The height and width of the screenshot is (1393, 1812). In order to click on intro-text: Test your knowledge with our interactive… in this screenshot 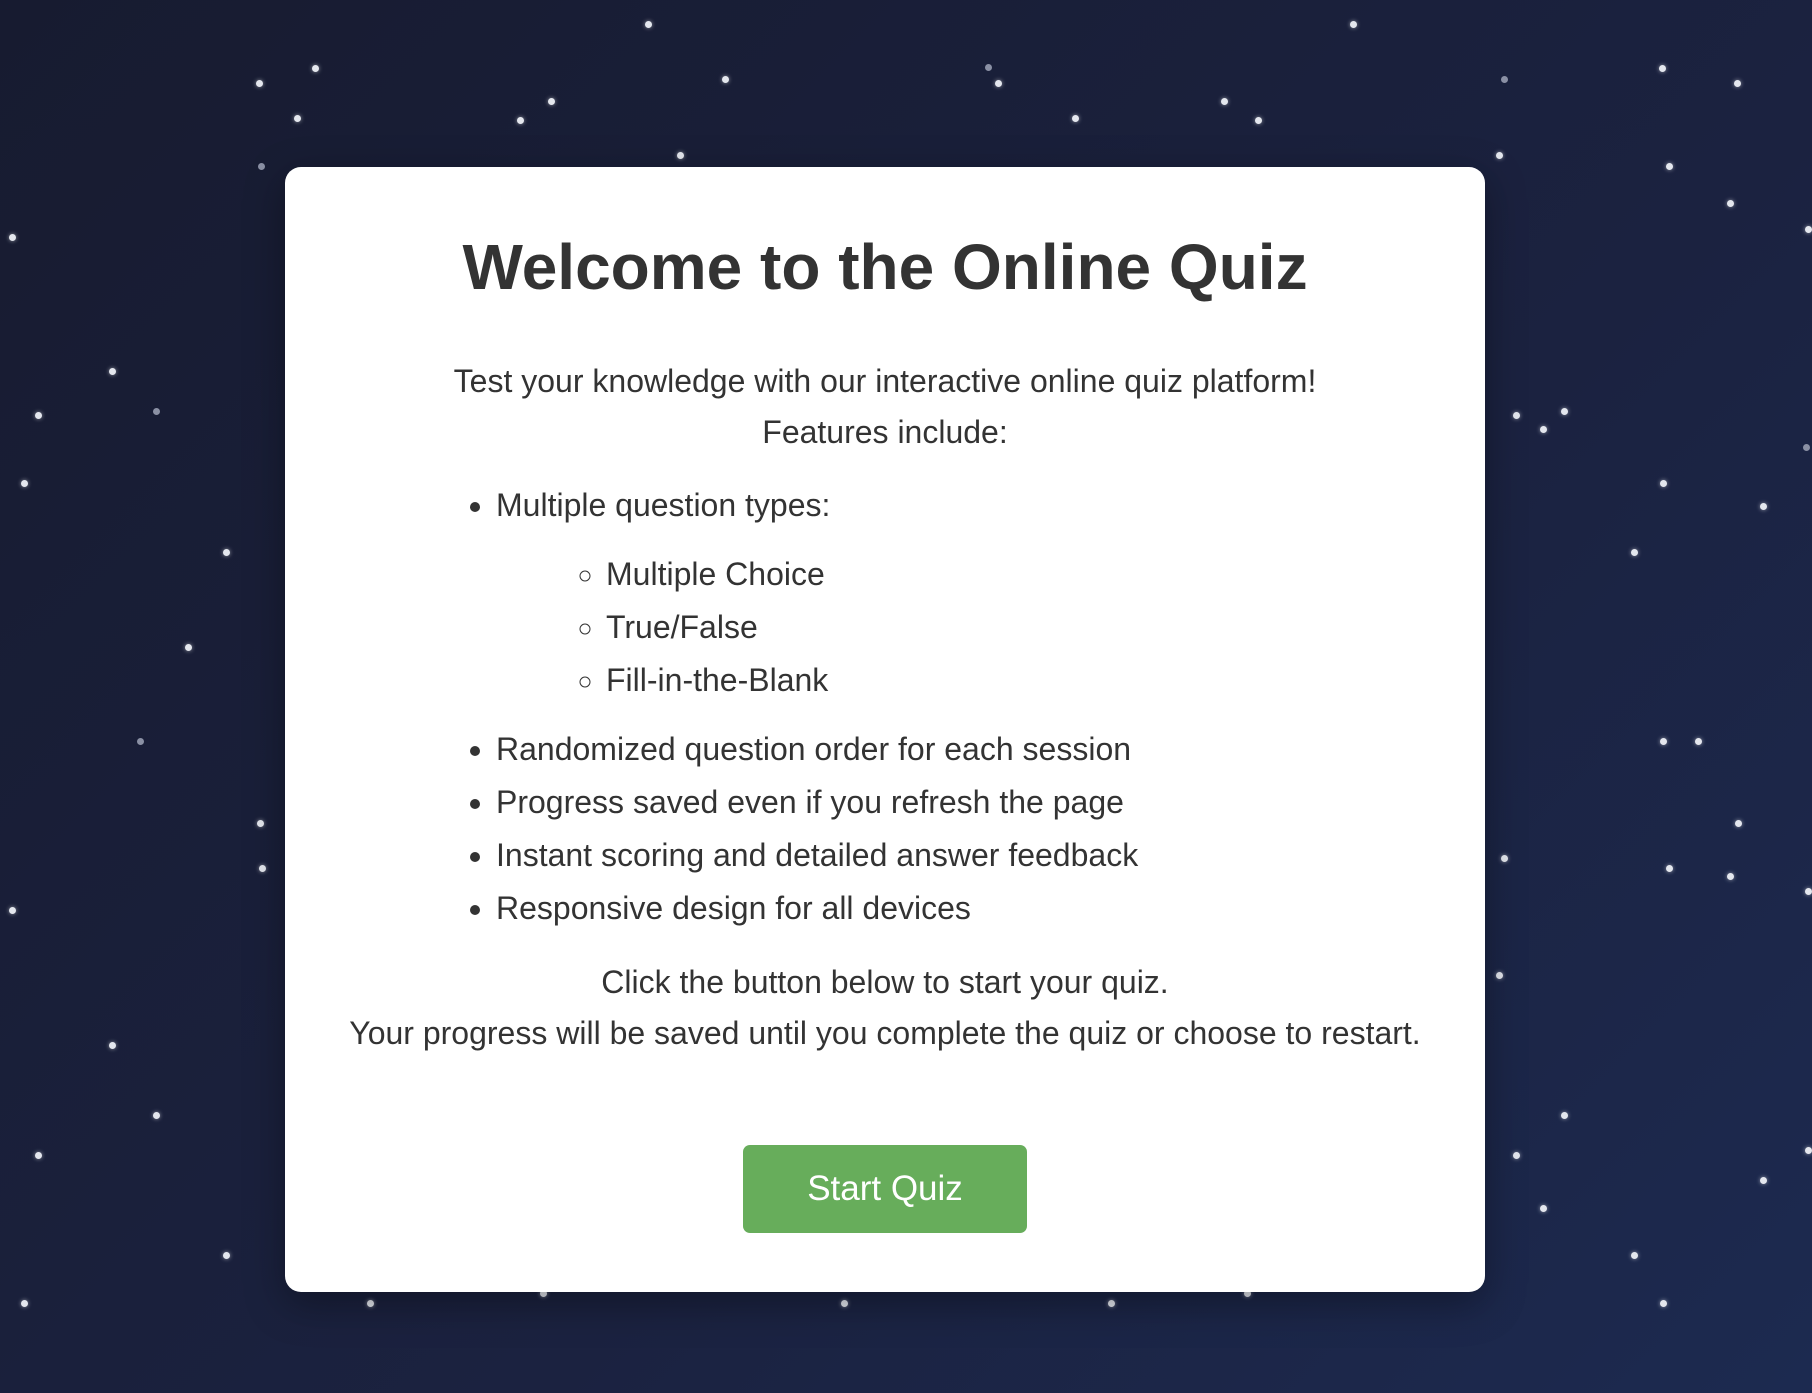, I will do `click(885, 407)`.